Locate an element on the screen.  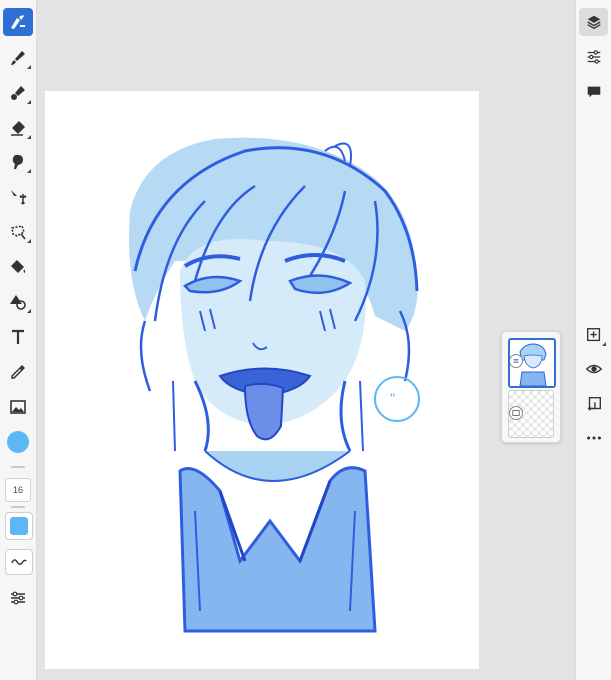
layer-thumb-background is located at coordinates (531, 414).